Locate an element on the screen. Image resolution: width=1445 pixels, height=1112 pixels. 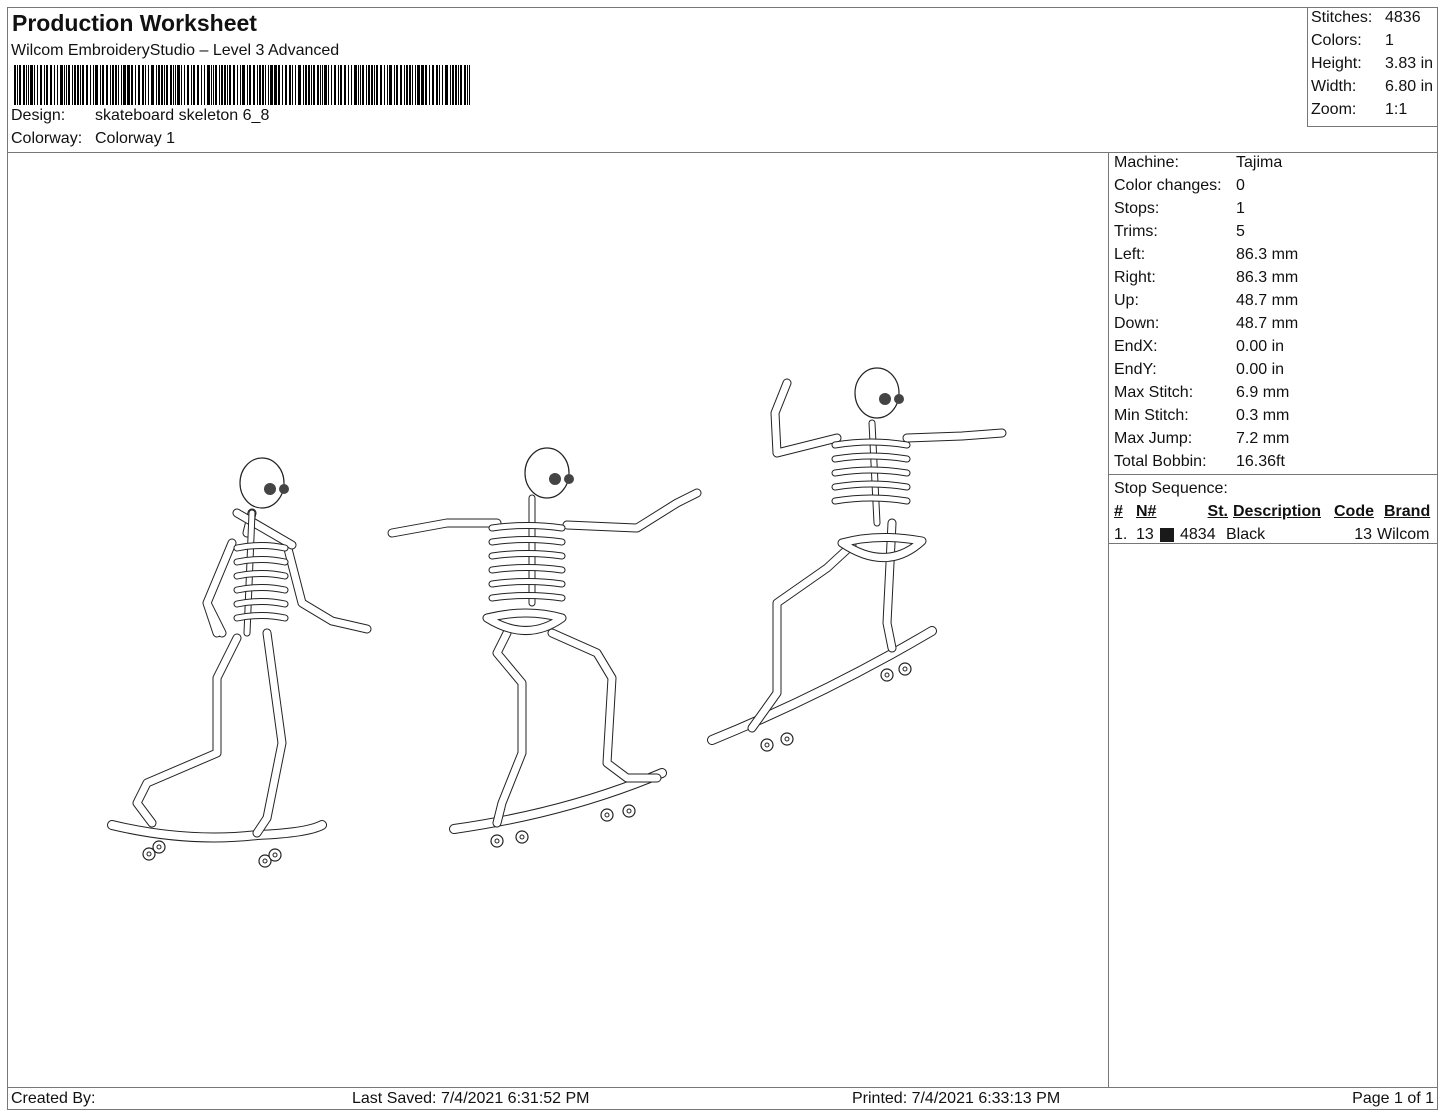
cell-code: 13 is located at coordinates (1363, 534).